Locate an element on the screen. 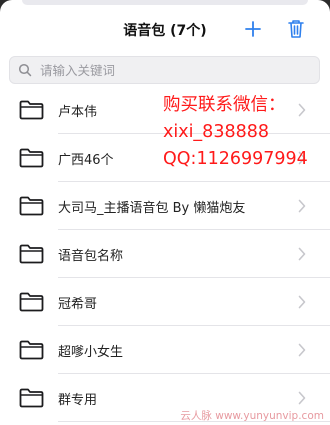 The width and height of the screenshot is (330, 425). list-item: 冠希哥 is located at coordinates (165, 302).